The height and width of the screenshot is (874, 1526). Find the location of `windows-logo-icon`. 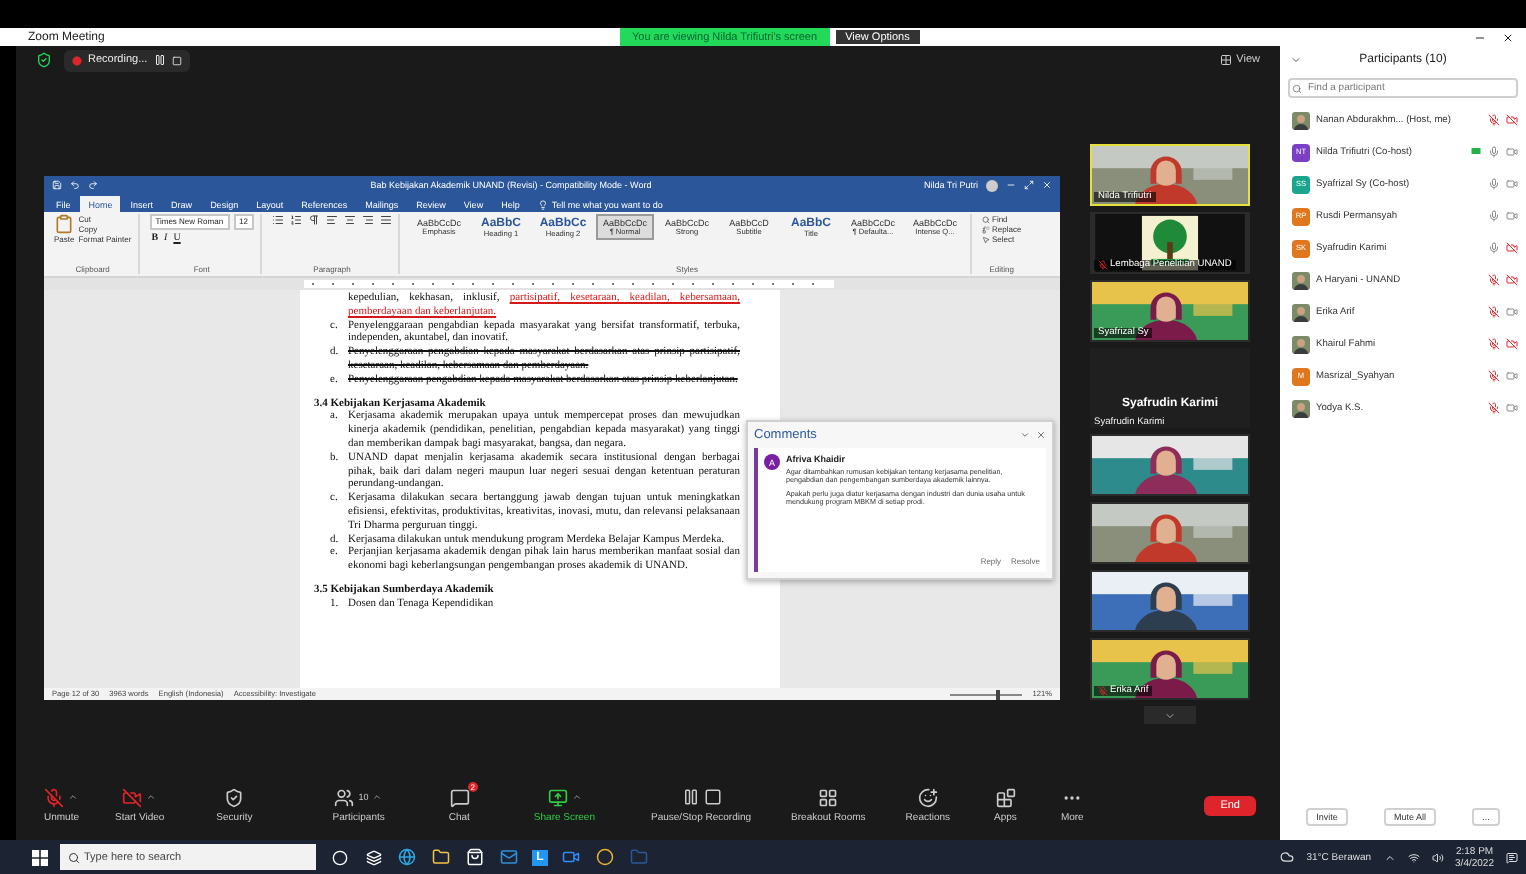

windows-logo-icon is located at coordinates (40, 857).